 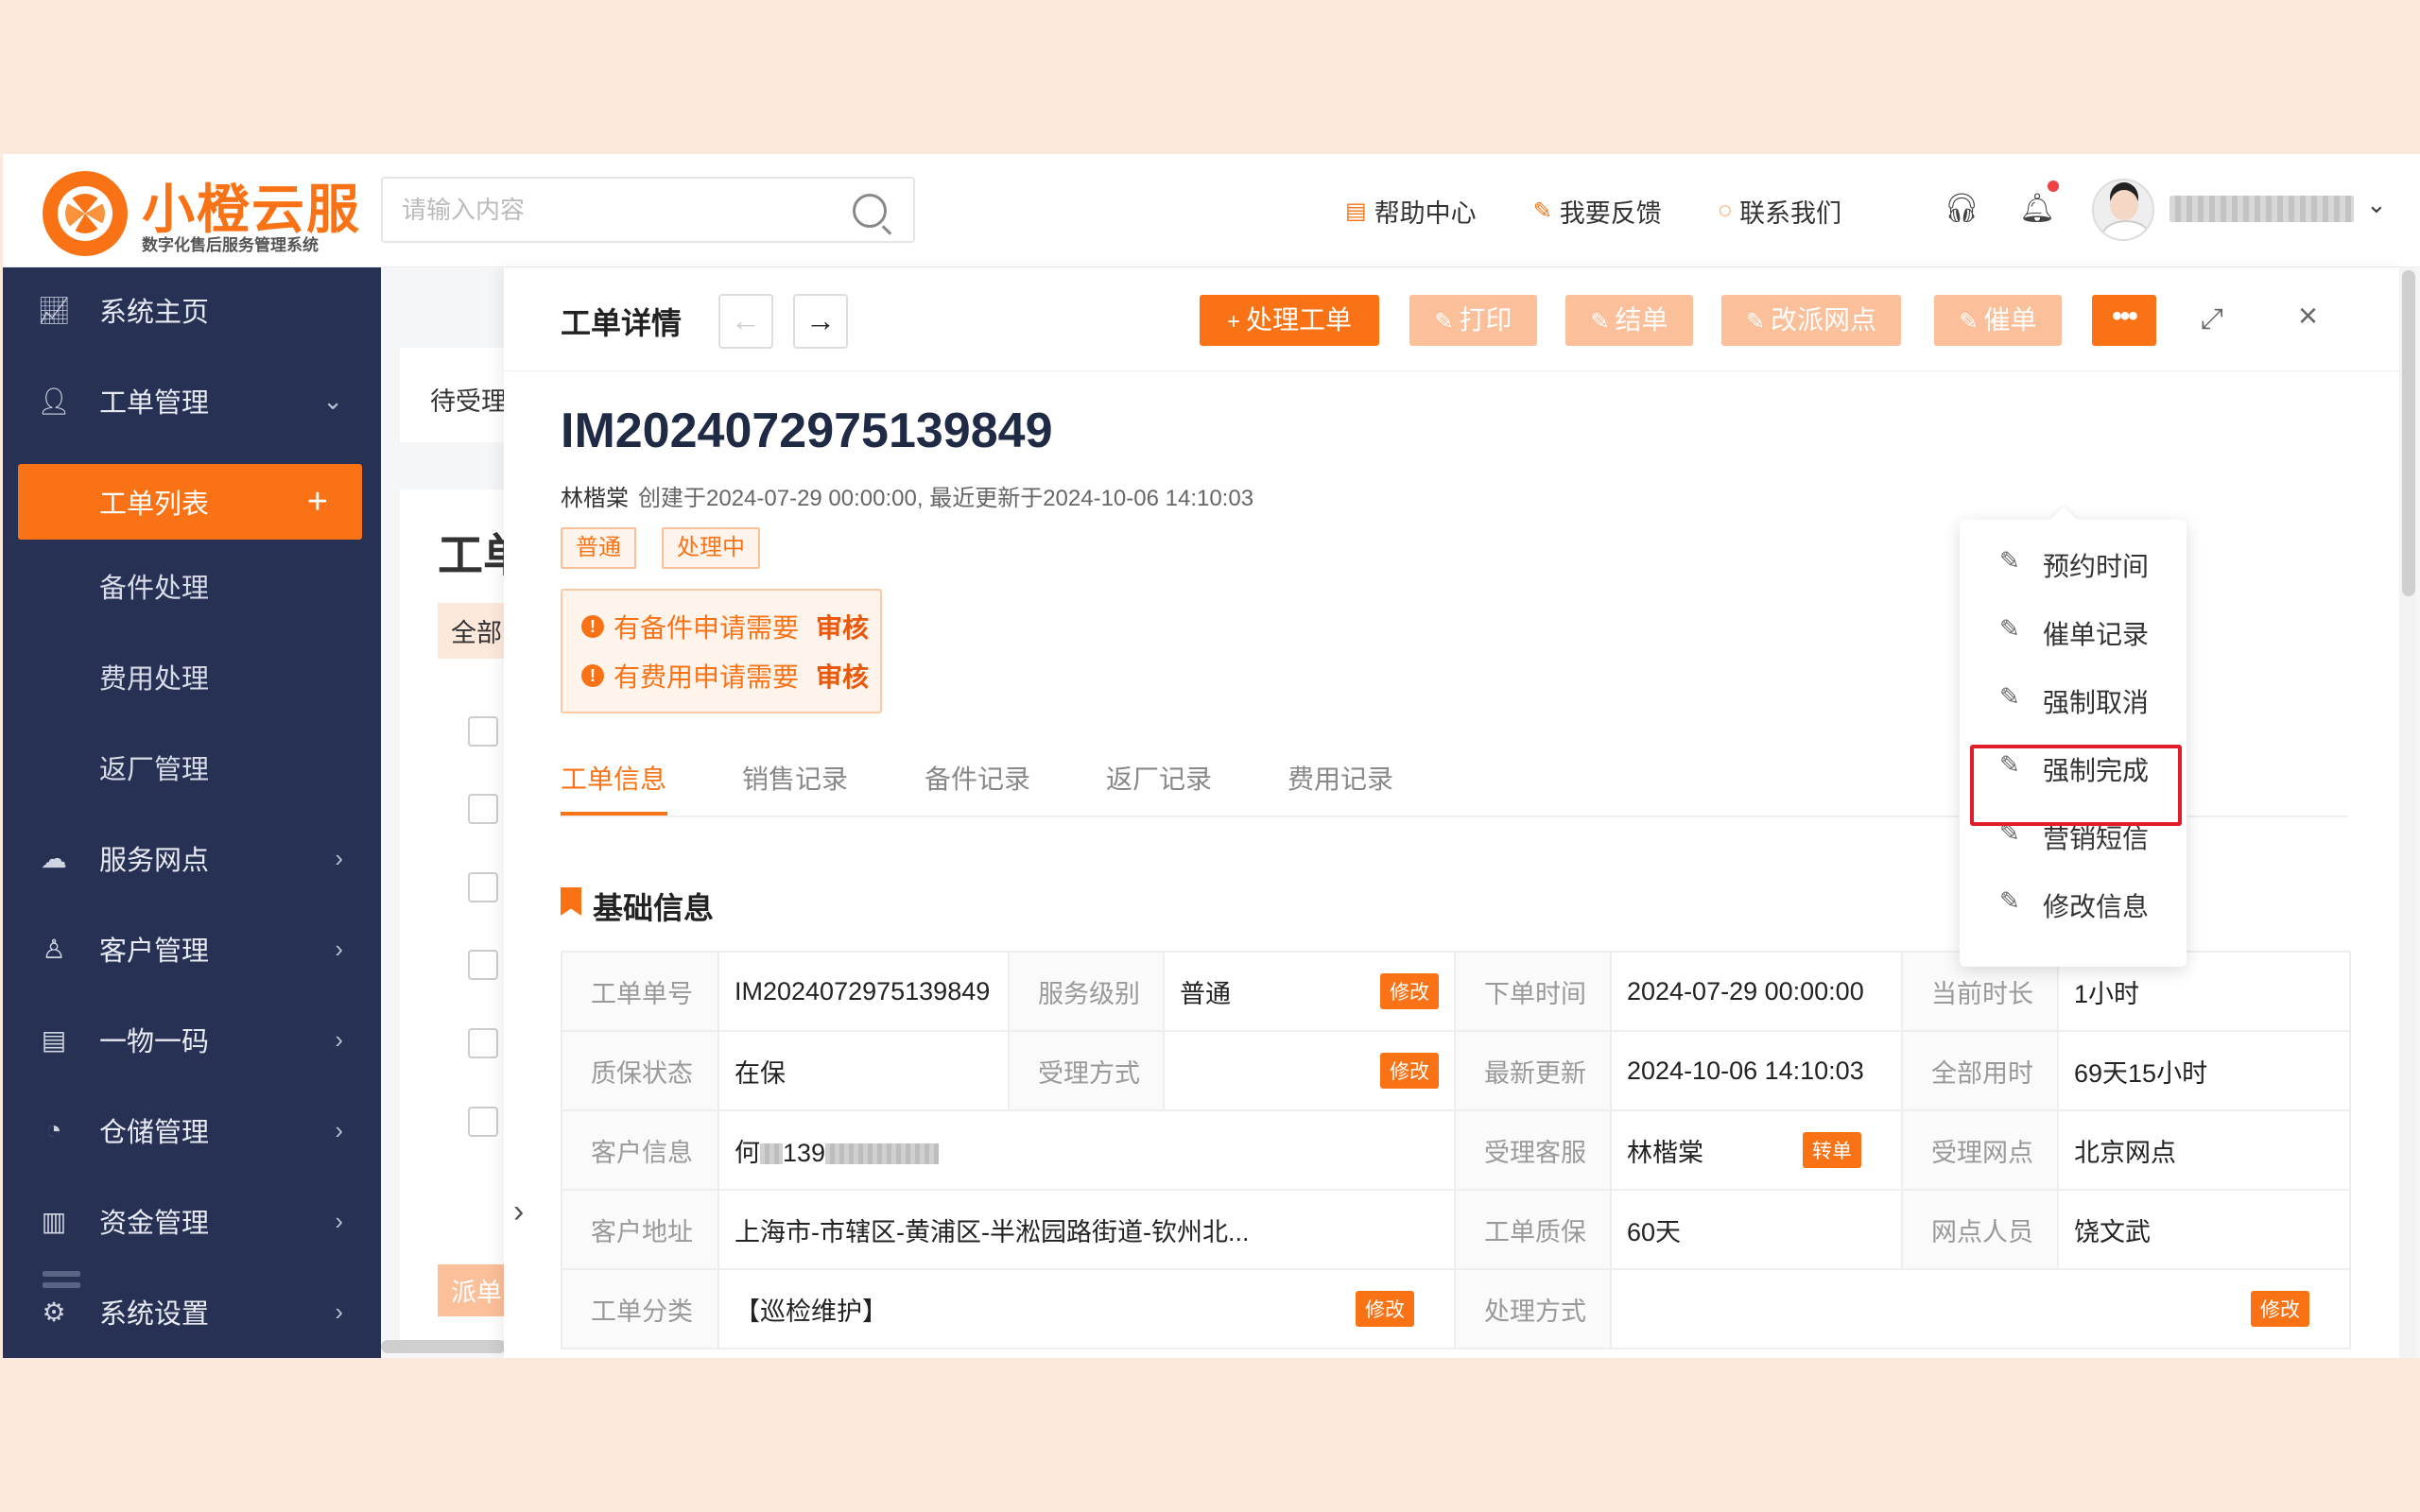 What do you see at coordinates (1309, 1070) in the screenshot?
I see `accept-method-cell: 修改` at bounding box center [1309, 1070].